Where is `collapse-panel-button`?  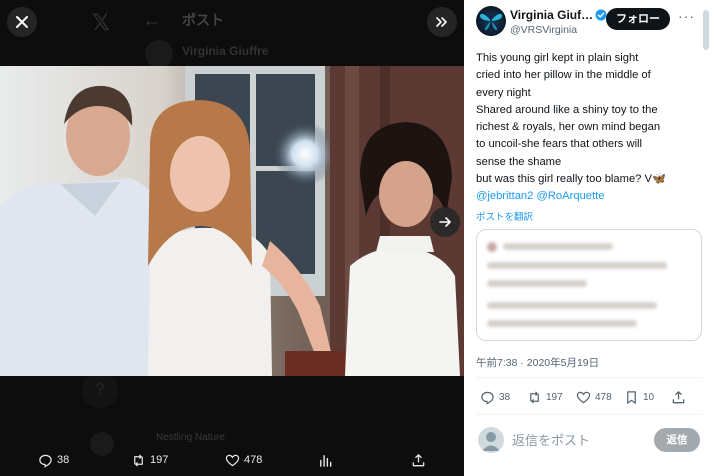
collapse-panel-button is located at coordinates (442, 22).